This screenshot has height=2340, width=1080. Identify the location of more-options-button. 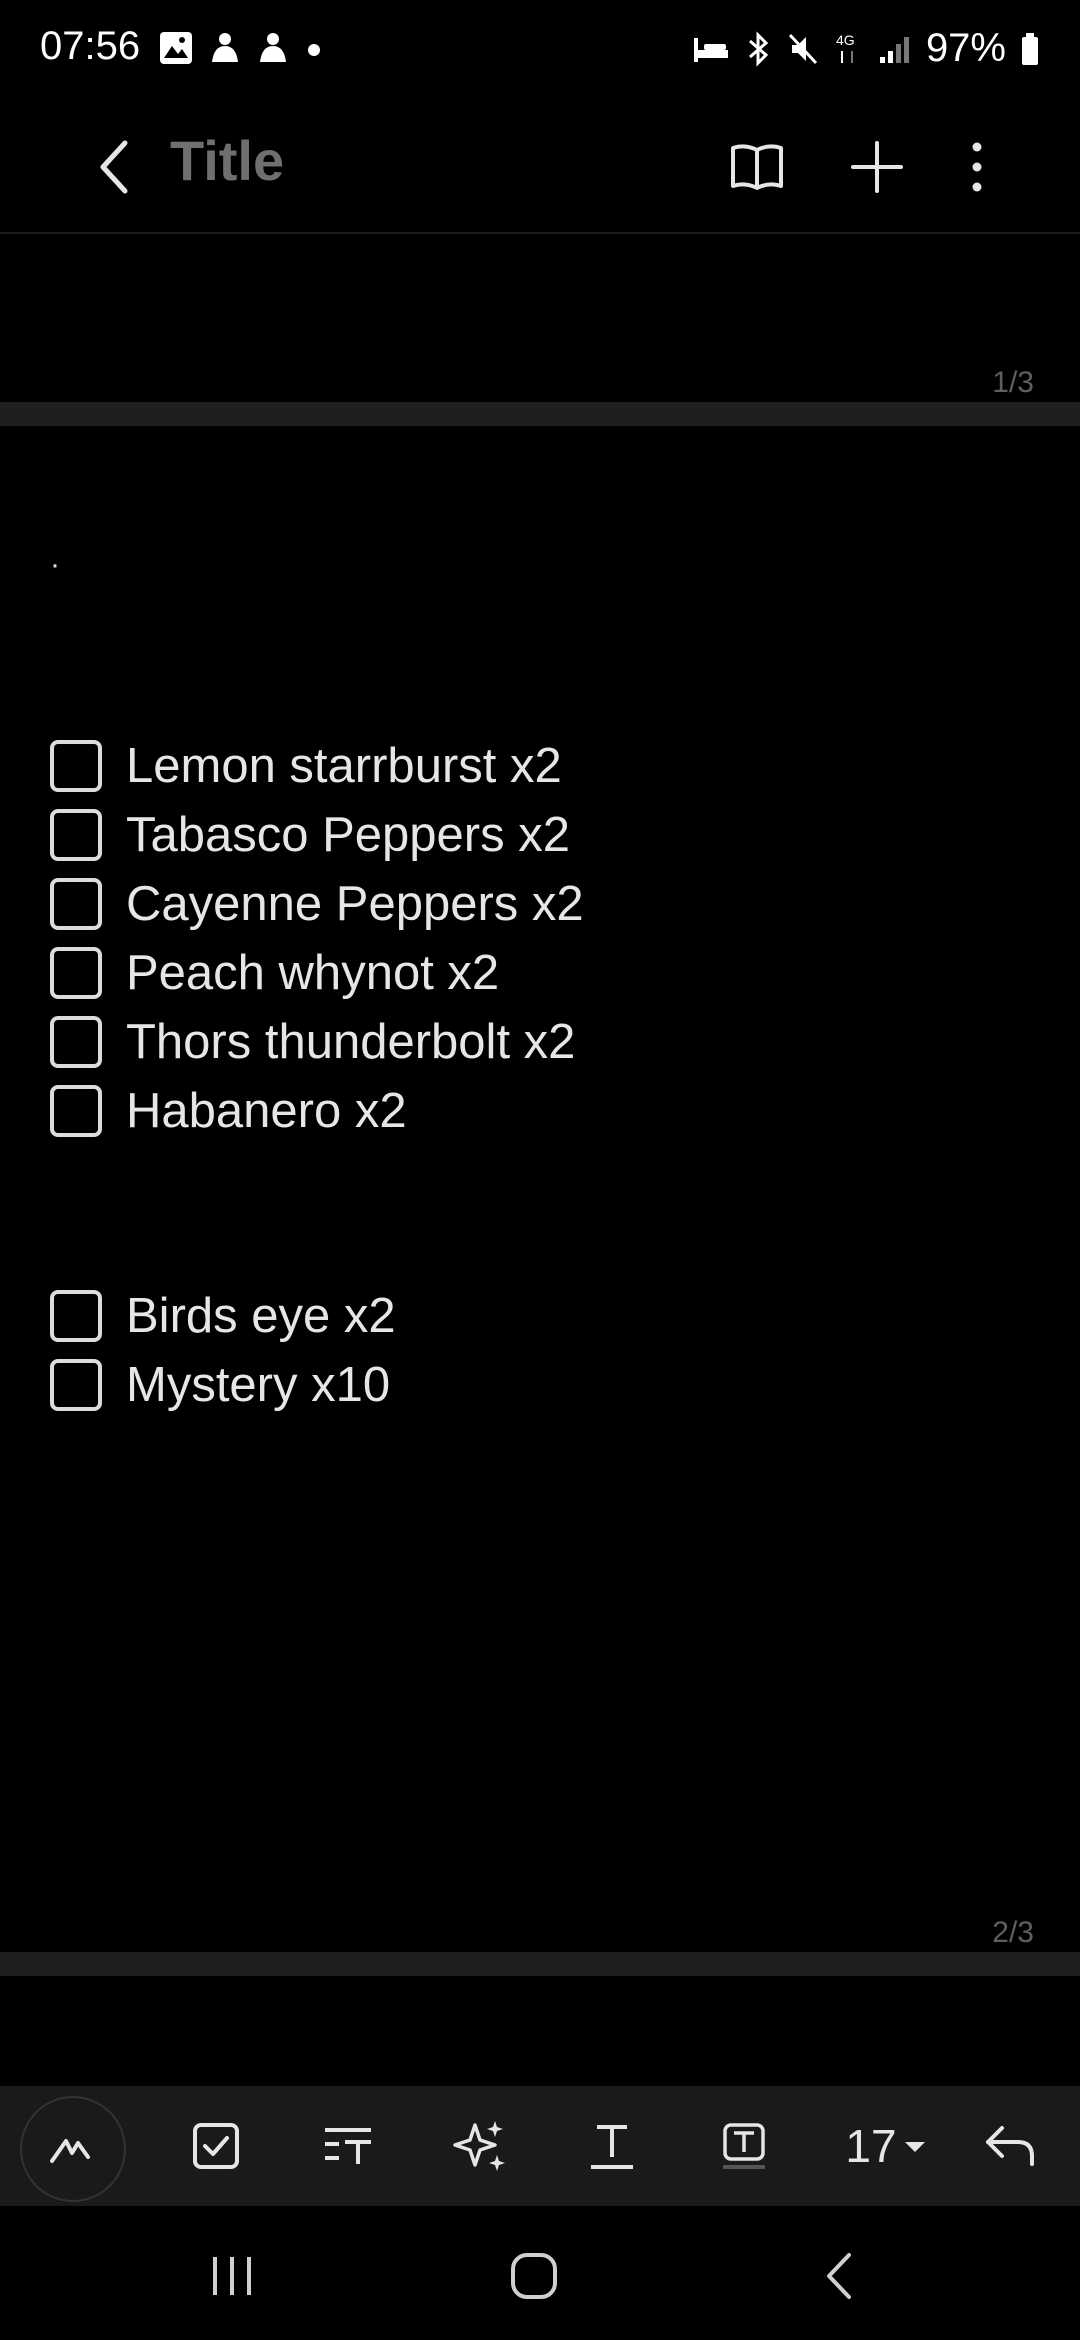
(977, 167).